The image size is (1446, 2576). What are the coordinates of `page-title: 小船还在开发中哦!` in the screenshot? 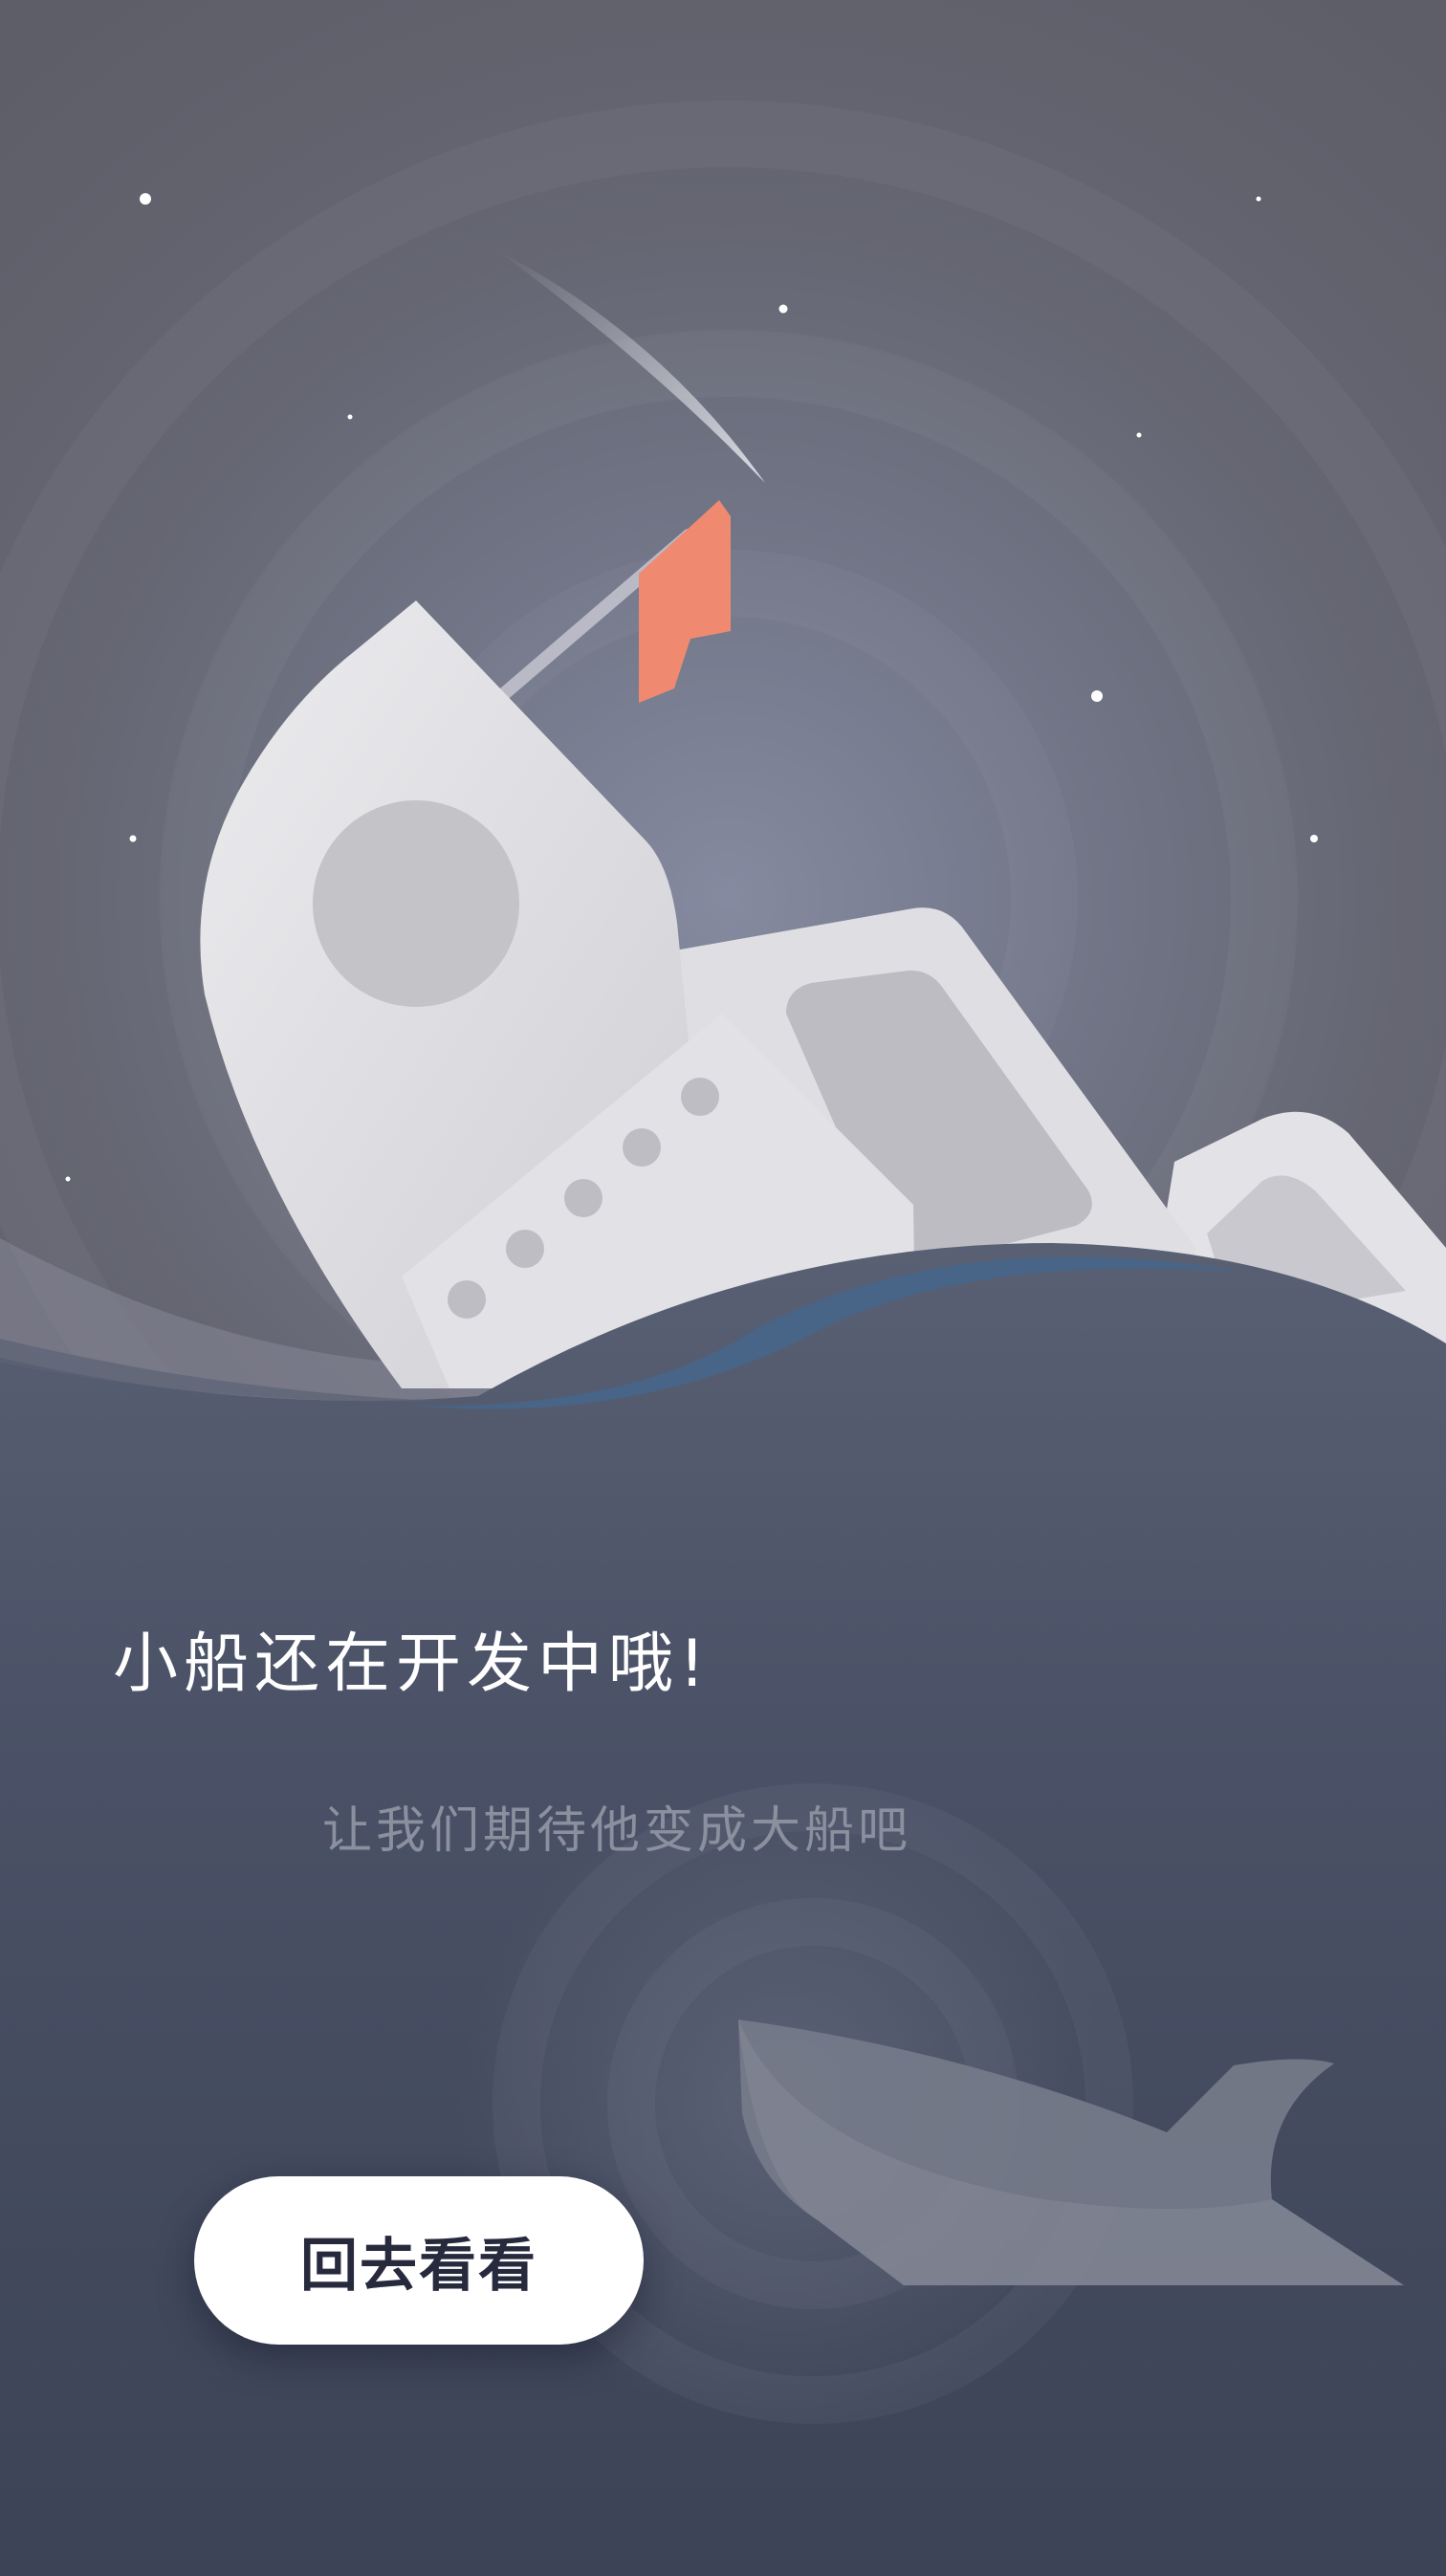 It's located at (413, 1664).